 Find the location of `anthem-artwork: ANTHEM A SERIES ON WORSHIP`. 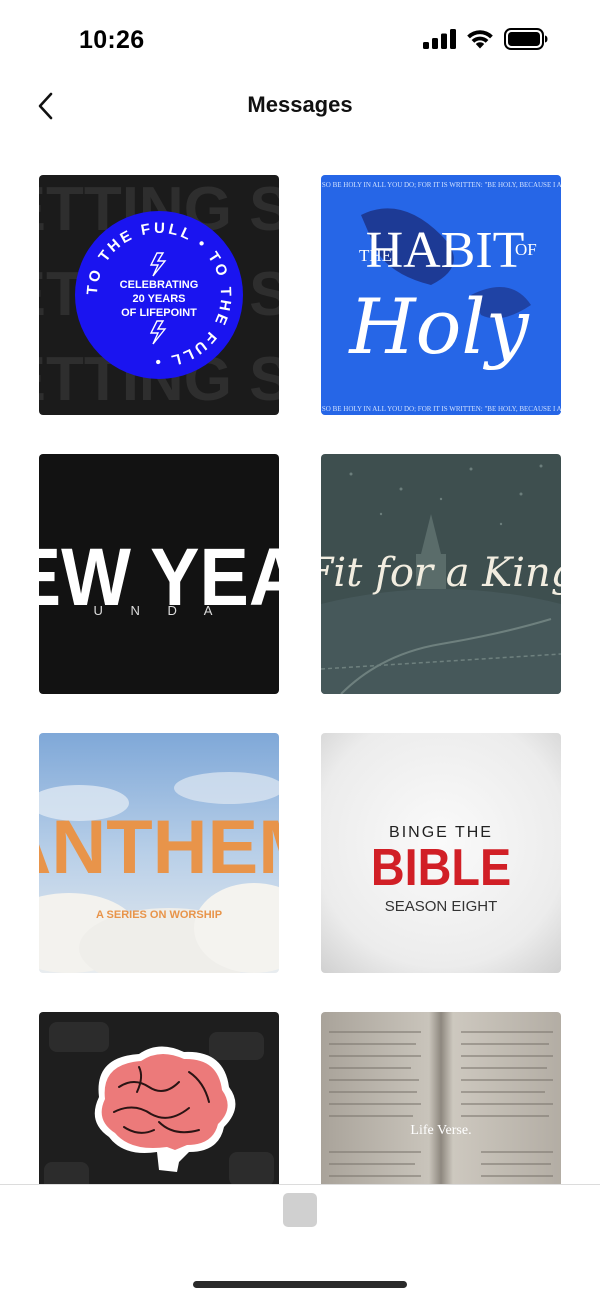

anthem-artwork: ANTHEM A SERIES ON WORSHIP is located at coordinates (159, 853).